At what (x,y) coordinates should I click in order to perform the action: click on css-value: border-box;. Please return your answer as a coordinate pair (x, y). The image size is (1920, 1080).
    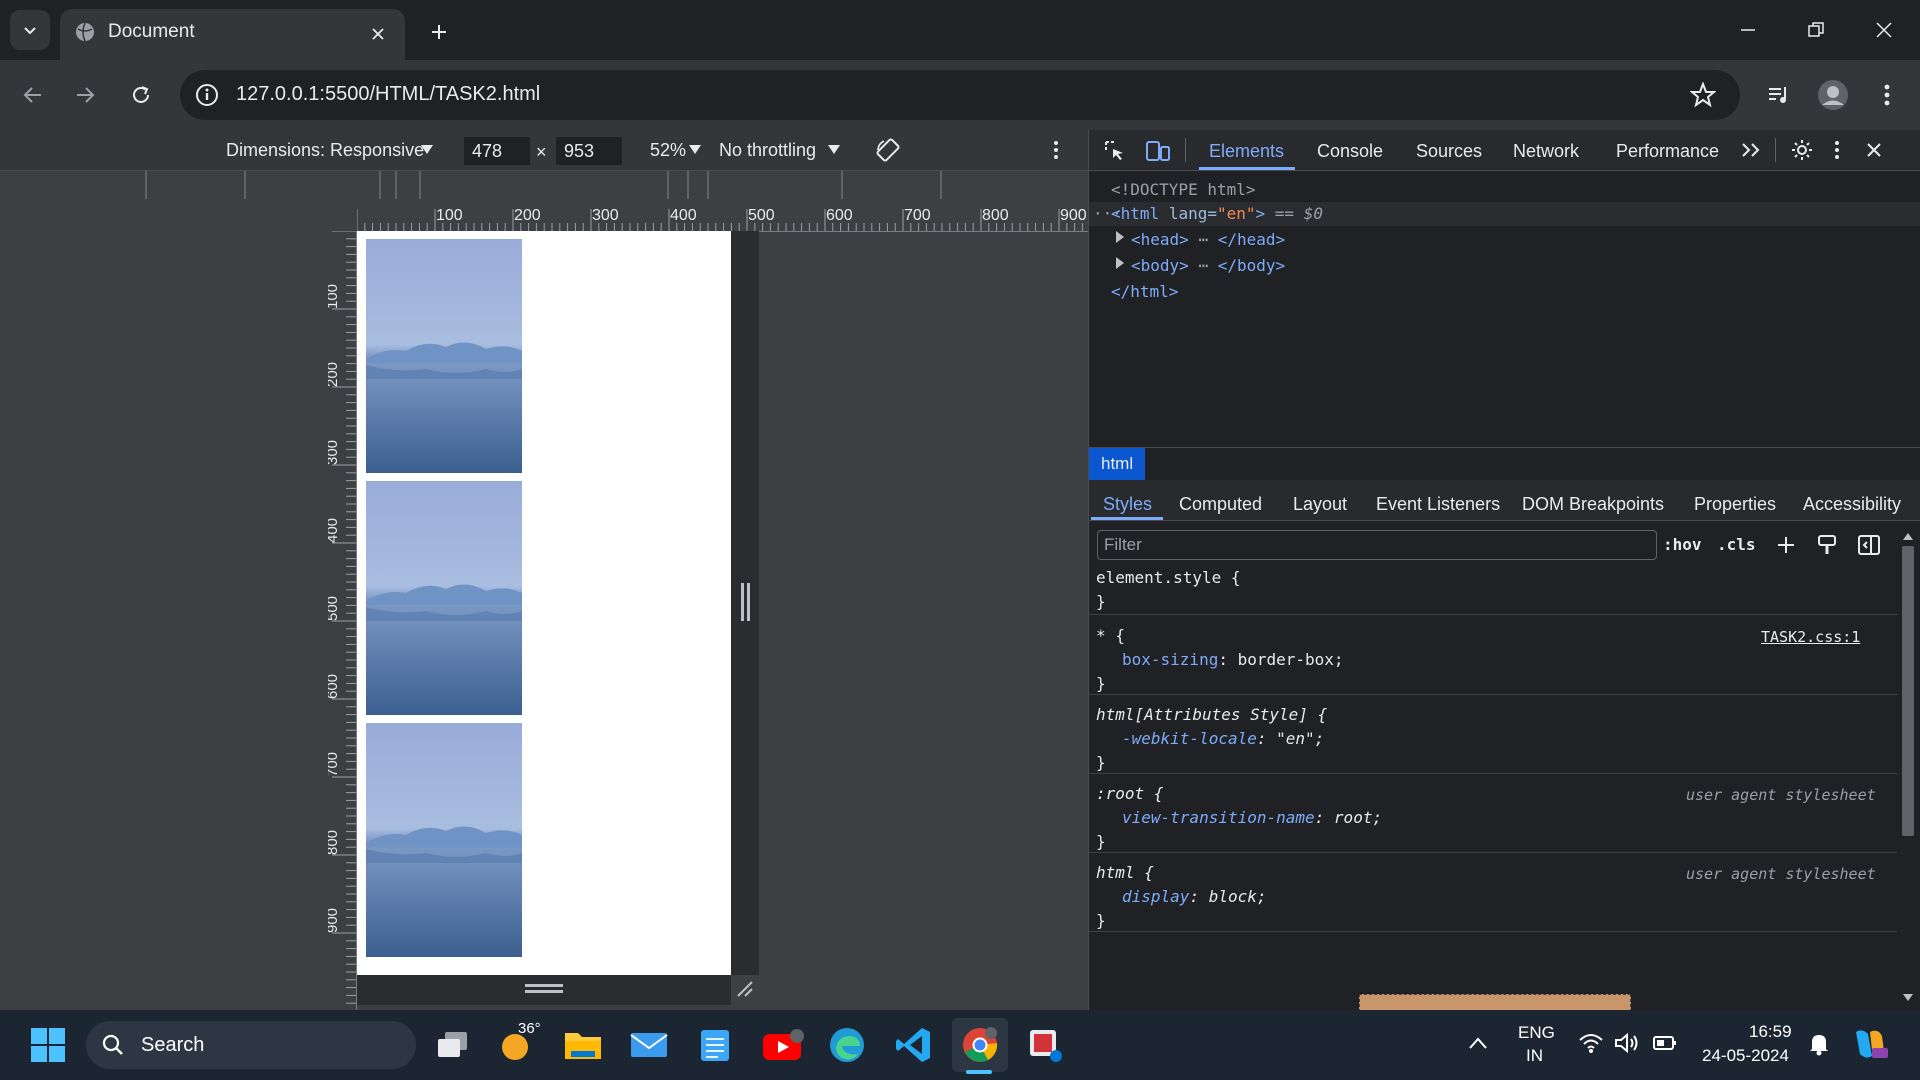
    Looking at the image, I should click on (1291, 659).